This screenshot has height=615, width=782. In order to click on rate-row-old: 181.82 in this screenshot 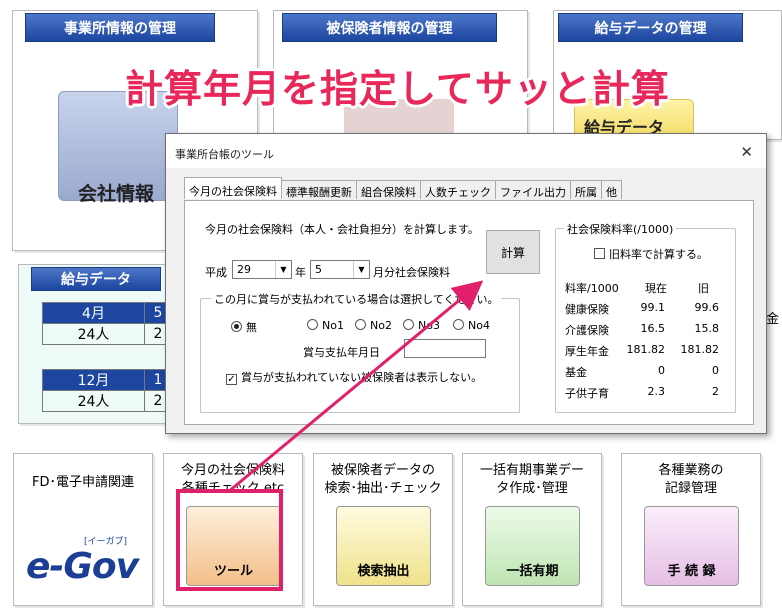, I will do `click(700, 349)`.